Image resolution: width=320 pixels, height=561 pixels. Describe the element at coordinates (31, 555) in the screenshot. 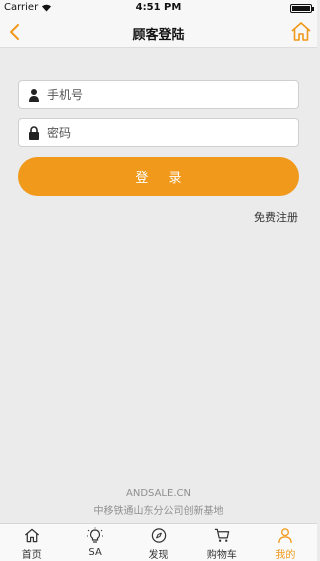

I see `tab-label: 首页` at that location.